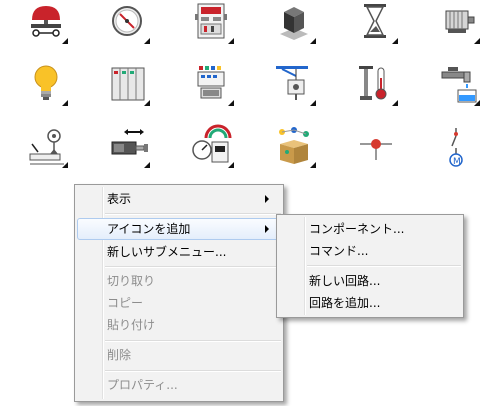 The height and width of the screenshot is (406, 502). Describe the element at coordinates (457, 162) in the screenshot. I see `svg-text: M` at that location.